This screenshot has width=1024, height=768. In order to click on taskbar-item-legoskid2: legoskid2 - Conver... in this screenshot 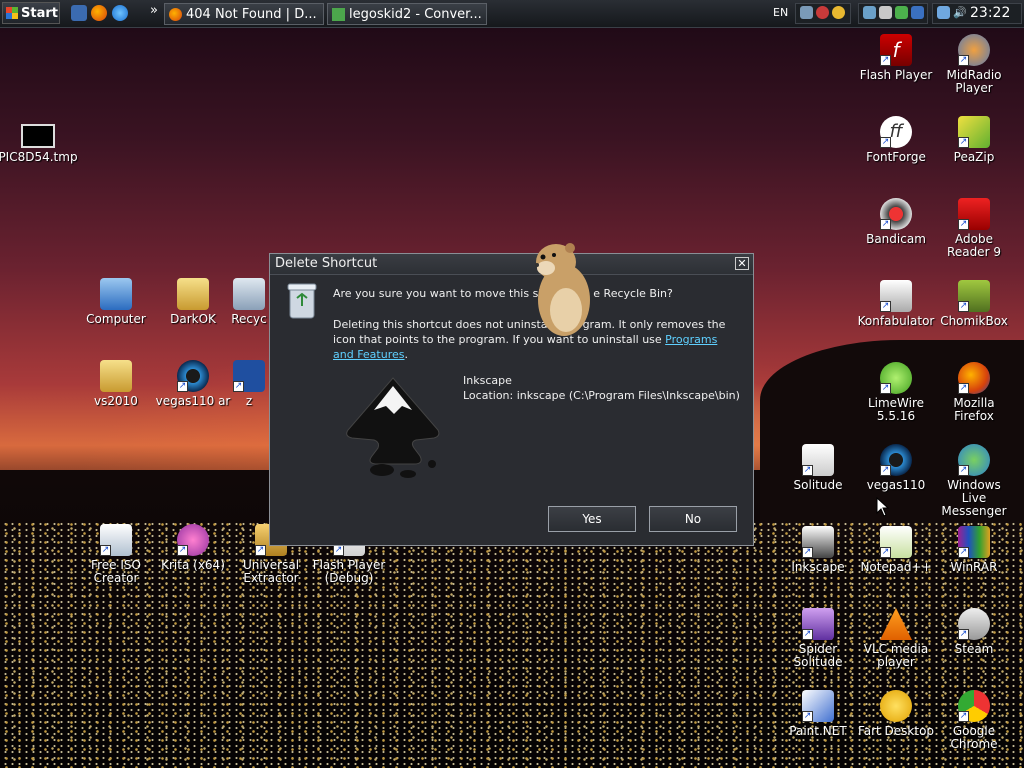, I will do `click(407, 14)`.